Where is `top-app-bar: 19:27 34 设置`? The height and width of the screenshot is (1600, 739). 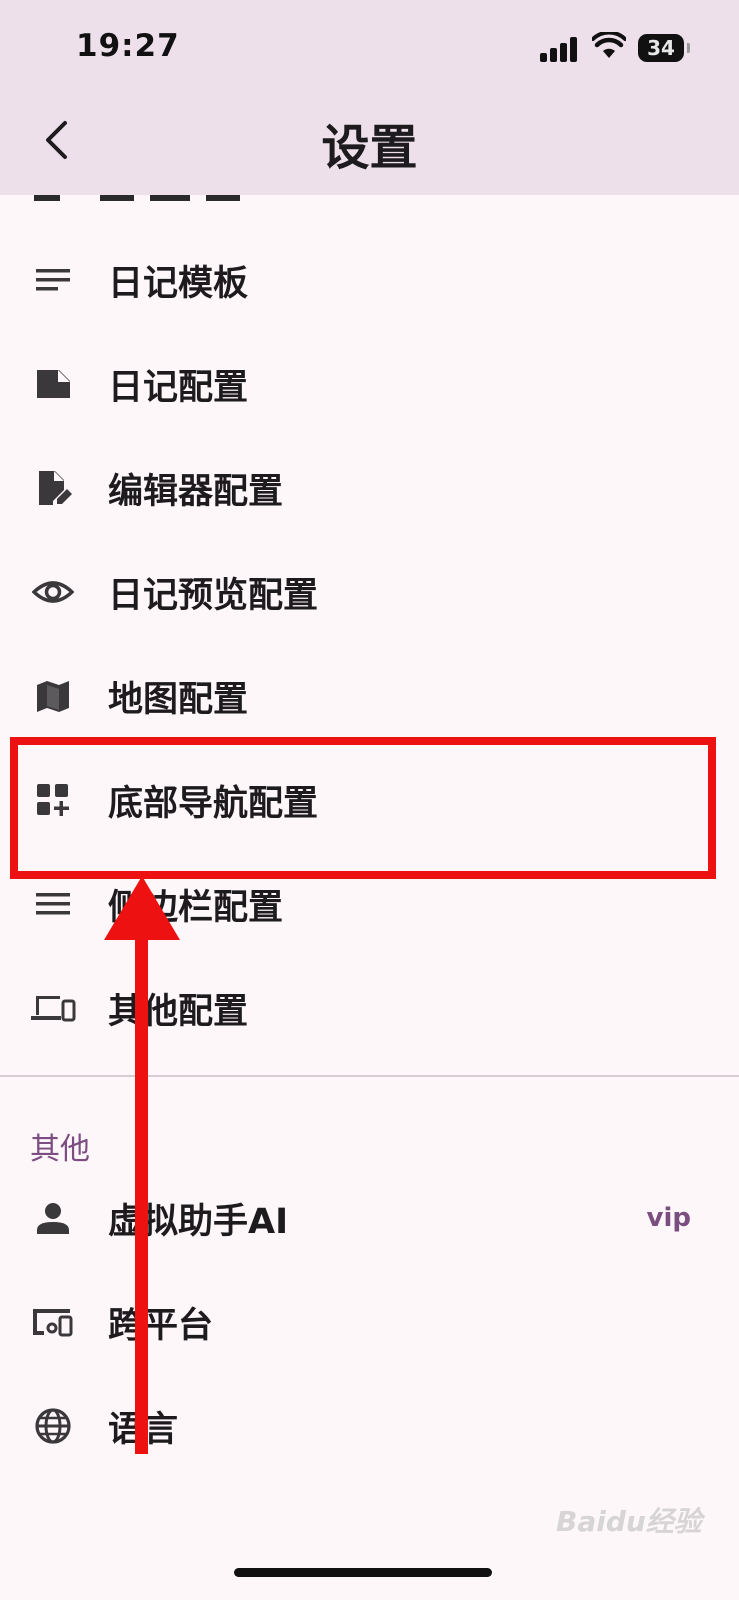 top-app-bar: 19:27 34 设置 is located at coordinates (369, 97).